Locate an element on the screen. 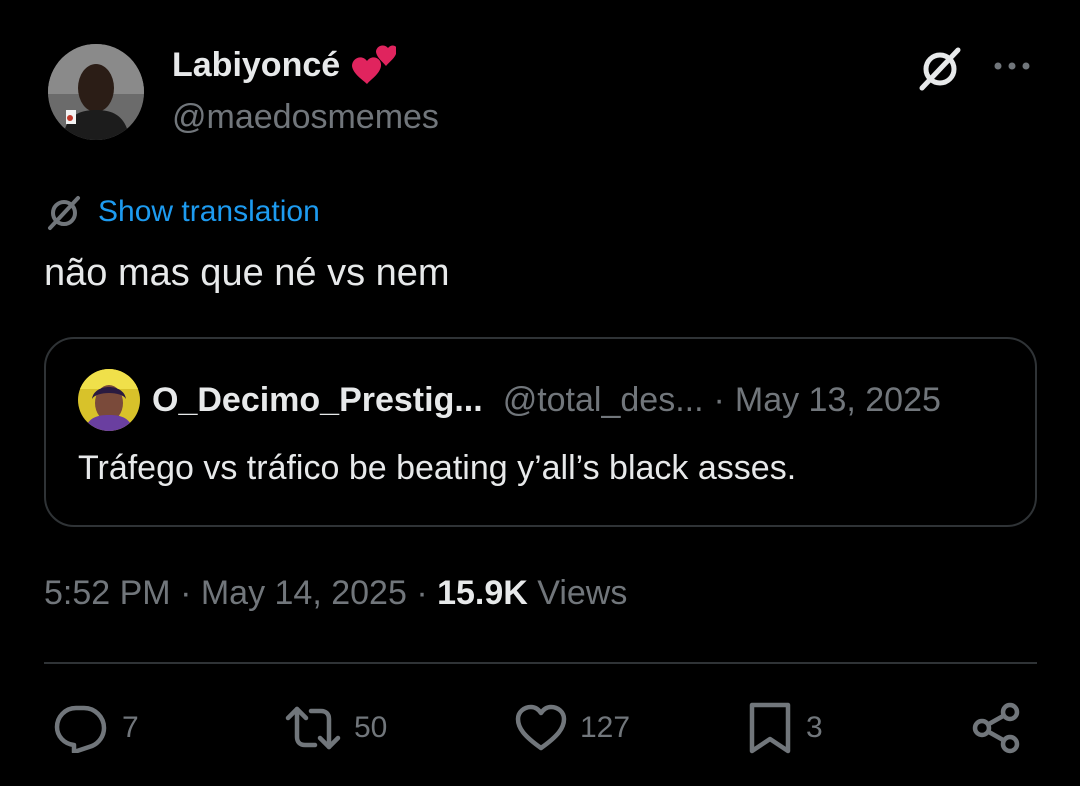  tweet-text: não mas que né vs nem is located at coordinates (247, 273).